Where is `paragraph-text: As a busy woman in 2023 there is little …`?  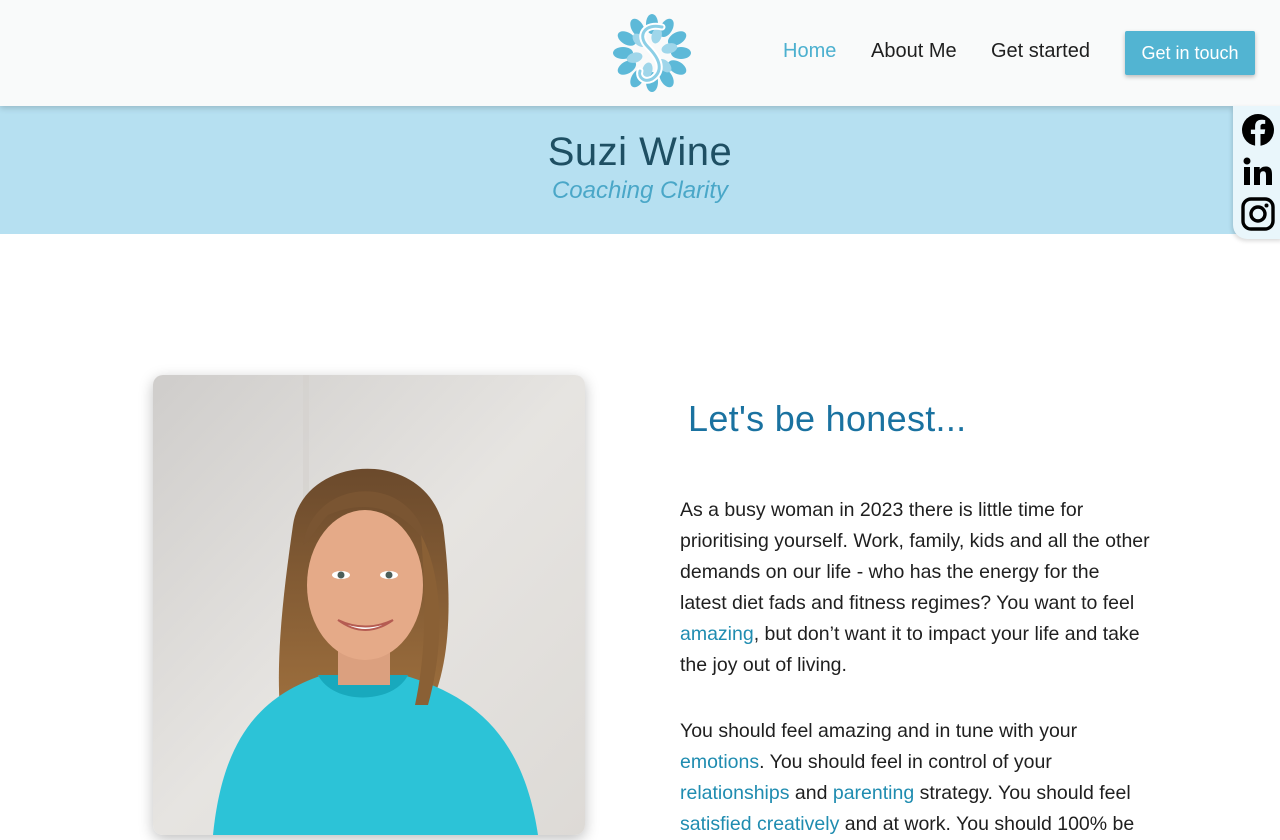
paragraph-text: As a busy woman in 2023 there is little … is located at coordinates (915, 556).